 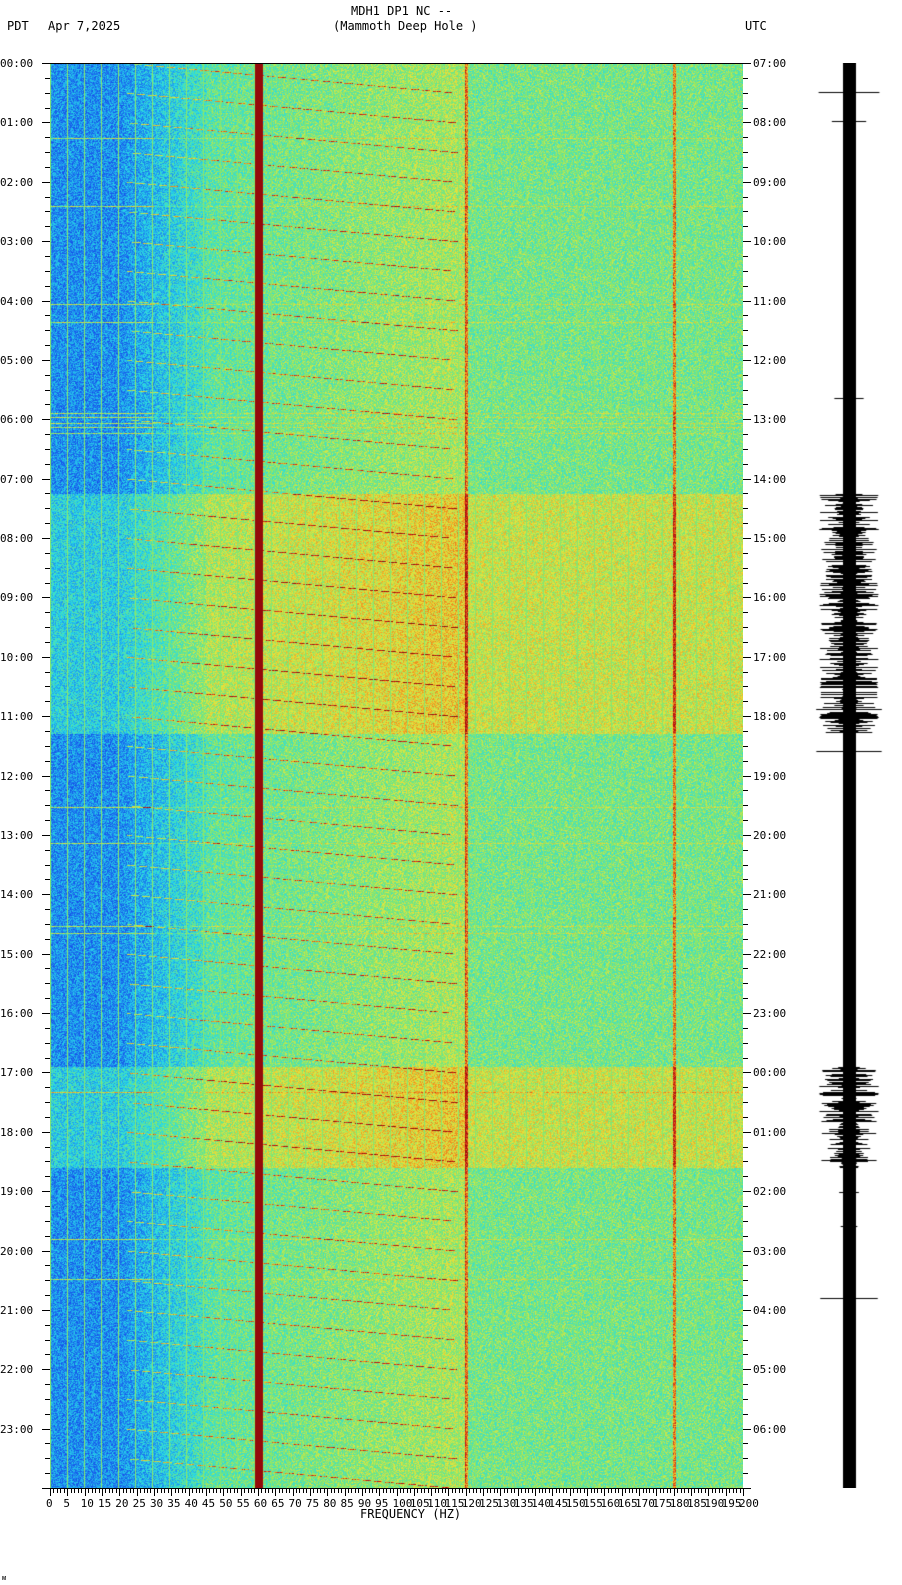 What do you see at coordinates (396, 63) in the screenshot?
I see `plot-border-top` at bounding box center [396, 63].